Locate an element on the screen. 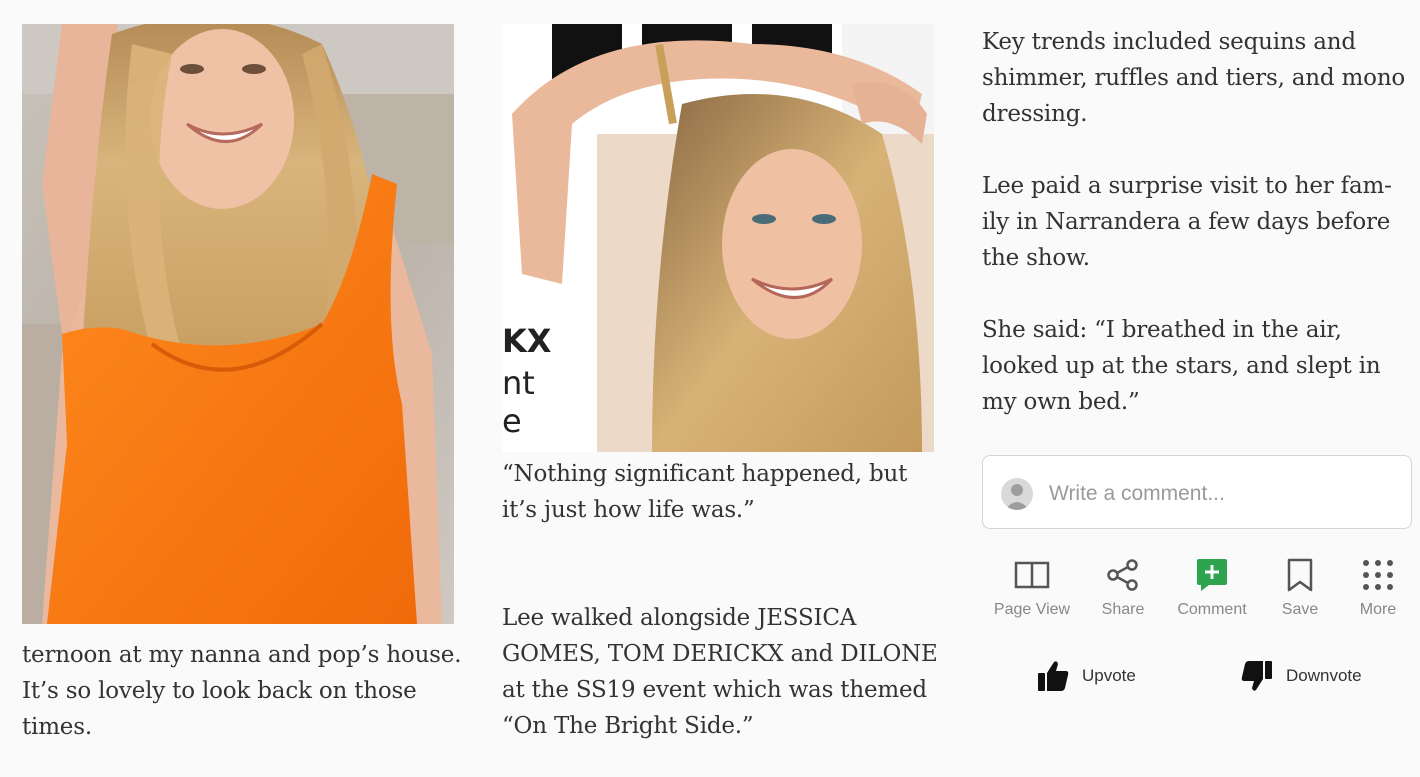  comment-button: Comment is located at coordinates (1212, 590).